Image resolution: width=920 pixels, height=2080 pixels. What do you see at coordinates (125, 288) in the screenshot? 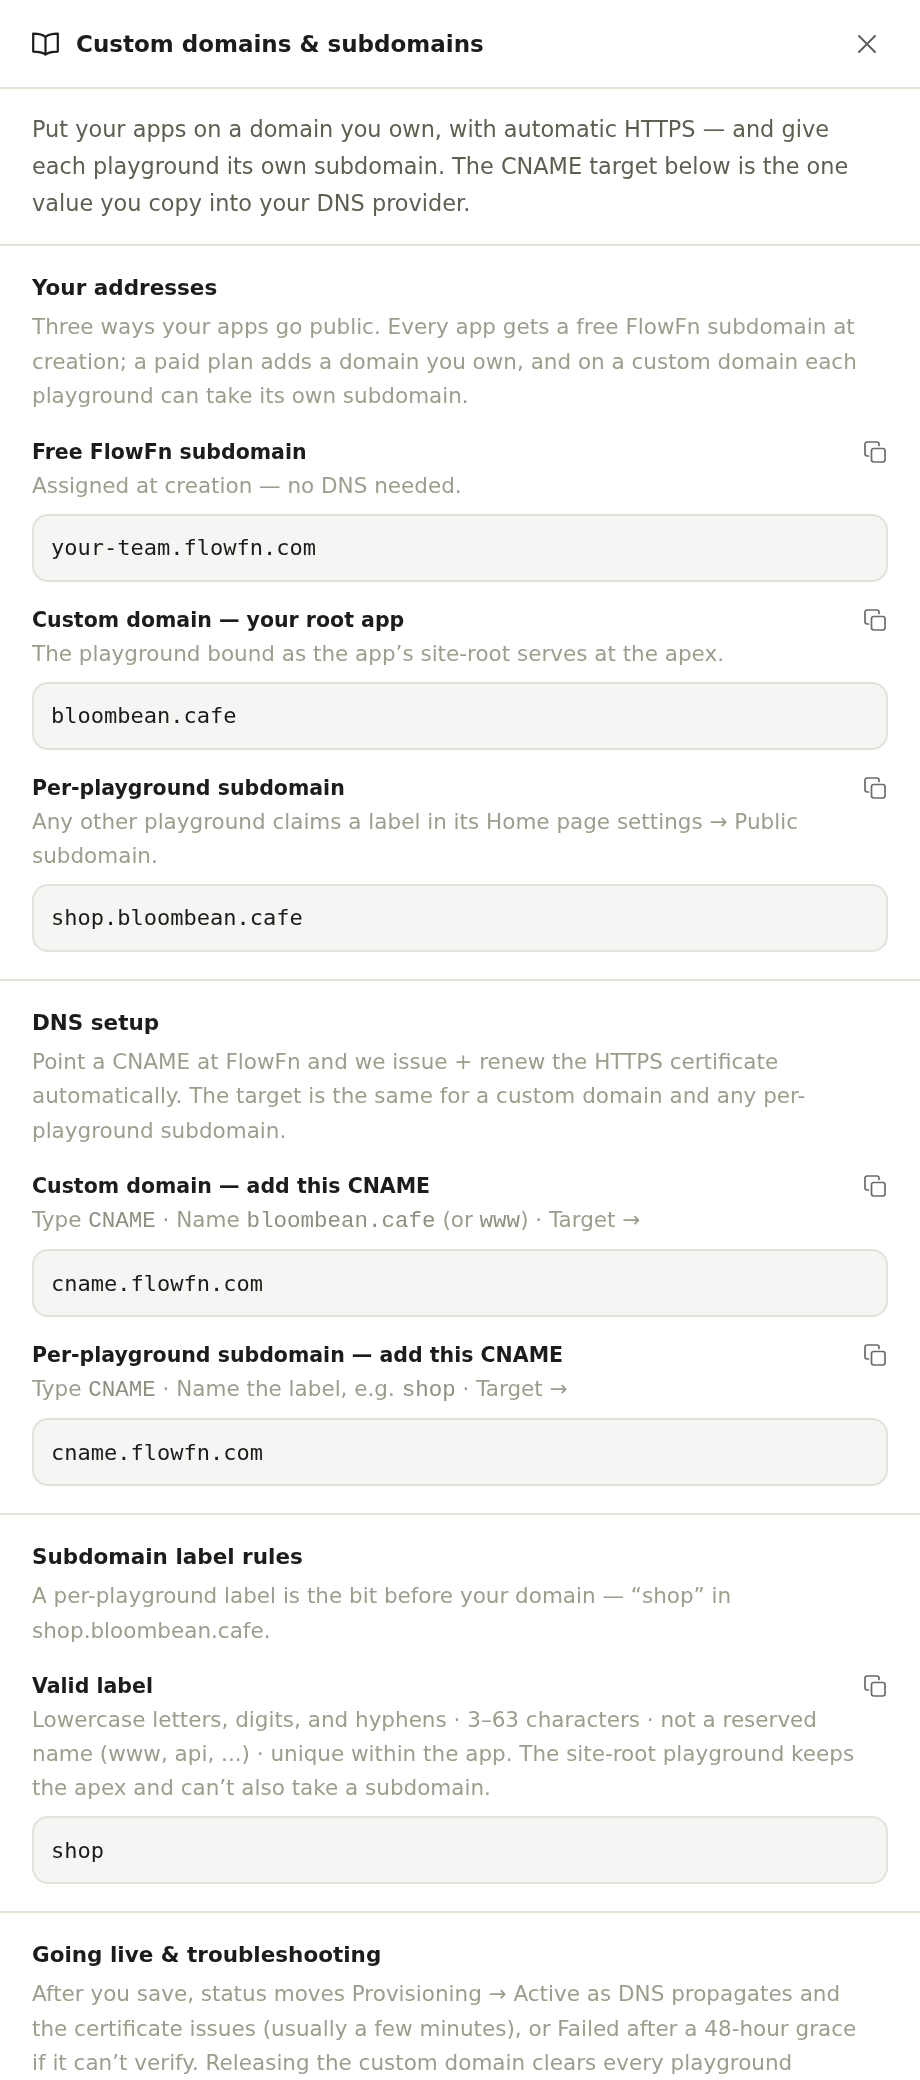
I see `section-heading: Your addresses` at bounding box center [125, 288].